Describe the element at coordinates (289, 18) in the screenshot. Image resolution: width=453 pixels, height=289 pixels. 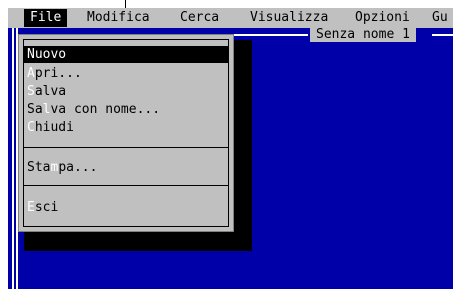
I see `menu-visualizza: Visualizza` at that location.